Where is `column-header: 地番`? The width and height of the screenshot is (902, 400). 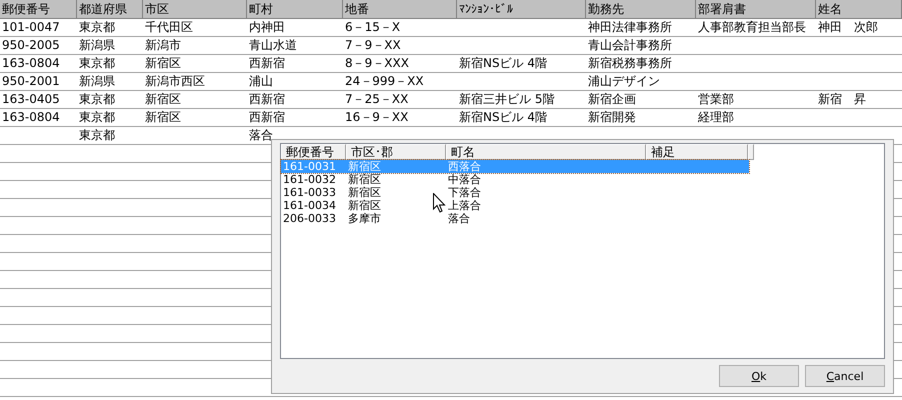
column-header: 地番 is located at coordinates (400, 9).